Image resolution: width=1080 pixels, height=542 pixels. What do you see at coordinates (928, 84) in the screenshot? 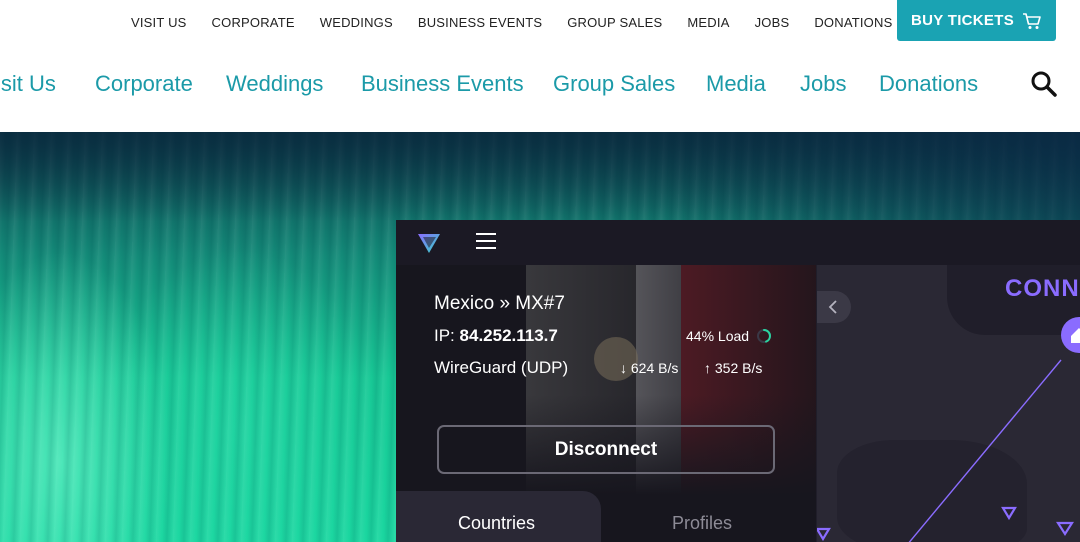
I see `nav-item-donations: Donations` at bounding box center [928, 84].